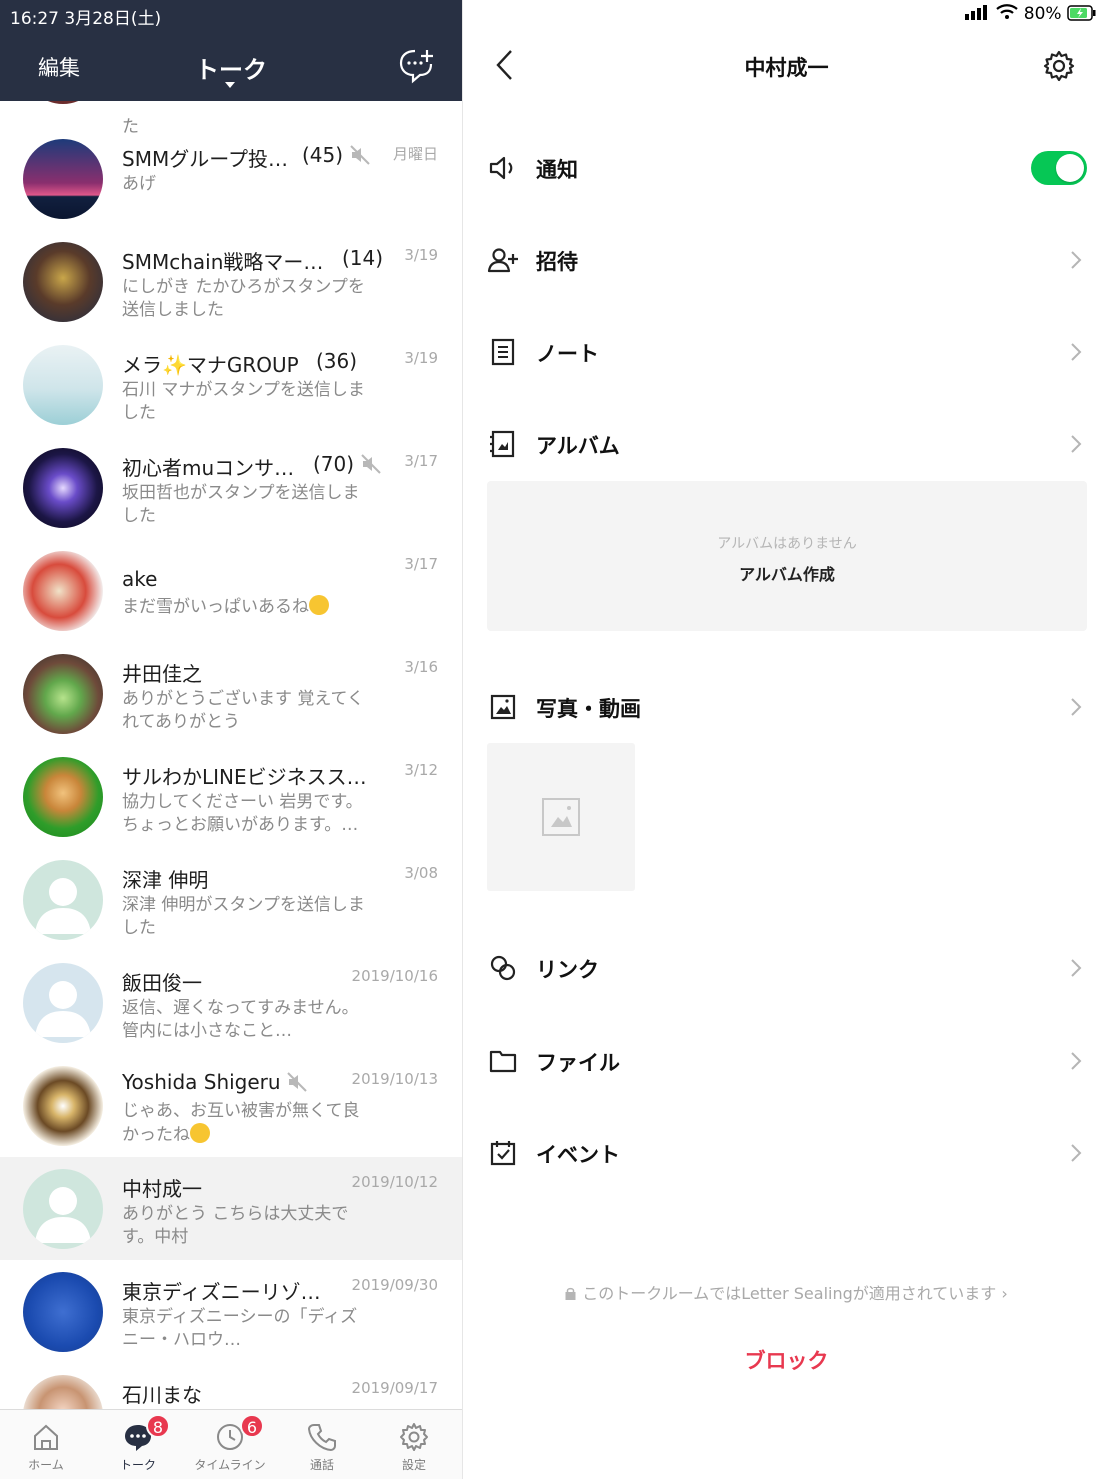  What do you see at coordinates (230, 85) in the screenshot?
I see `caret-down-icon` at bounding box center [230, 85].